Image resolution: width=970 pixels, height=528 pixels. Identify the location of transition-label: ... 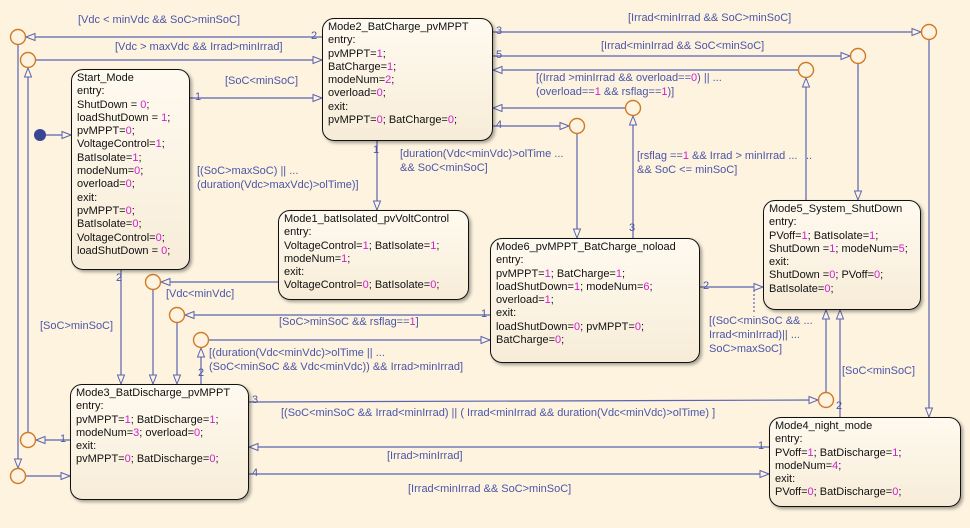
(809, 157).